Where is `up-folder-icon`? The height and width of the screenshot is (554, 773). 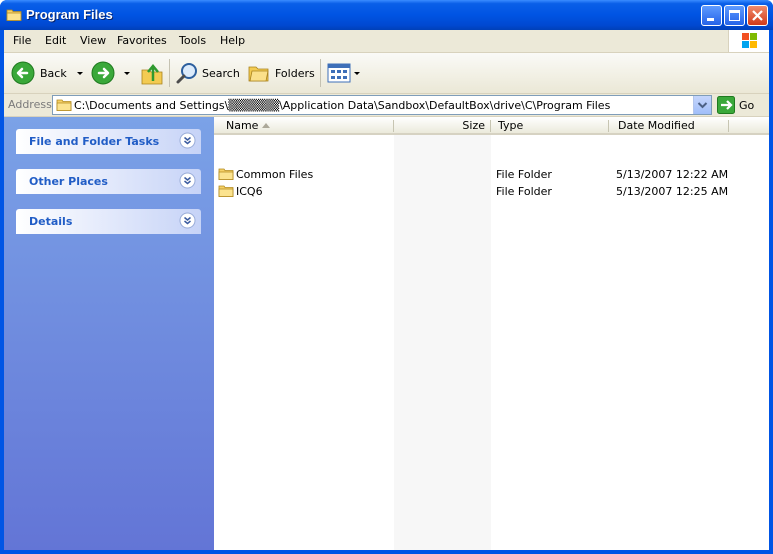 up-folder-icon is located at coordinates (152, 74).